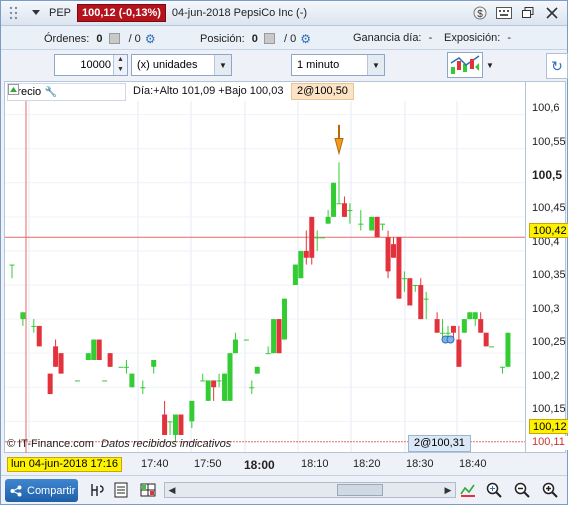 This screenshot has height=505, width=568. What do you see at coordinates (494, 490) in the screenshot?
I see `zoom-fit-icon` at bounding box center [494, 490].